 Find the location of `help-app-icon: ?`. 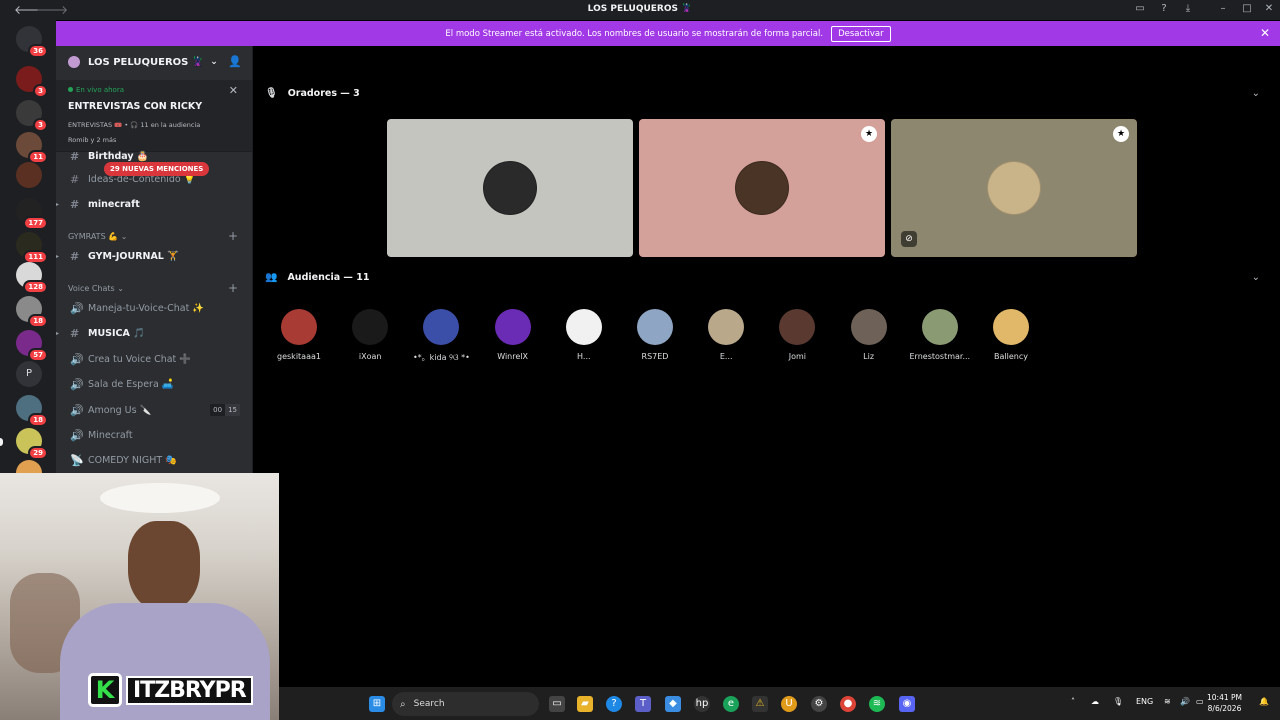

help-app-icon: ? is located at coordinates (614, 704).